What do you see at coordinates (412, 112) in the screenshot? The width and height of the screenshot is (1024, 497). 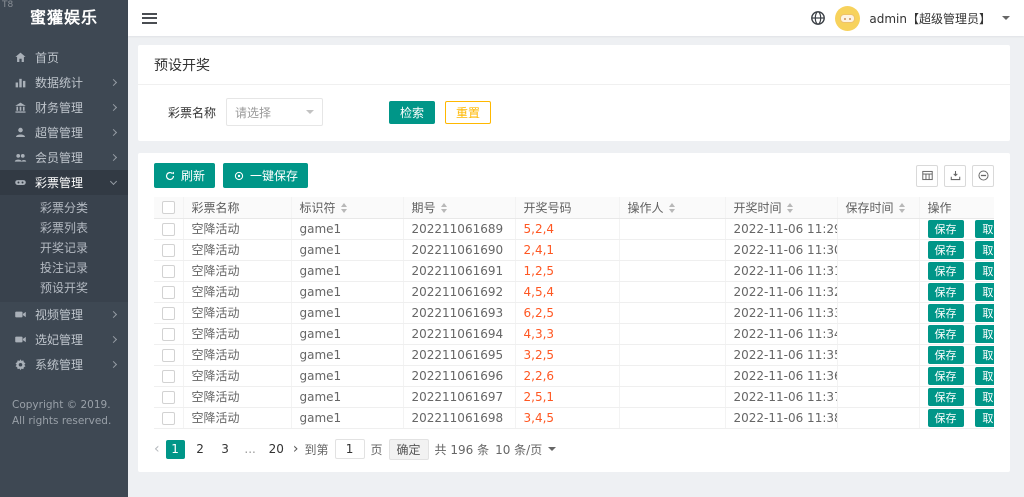 I see `search-button: 检索` at bounding box center [412, 112].